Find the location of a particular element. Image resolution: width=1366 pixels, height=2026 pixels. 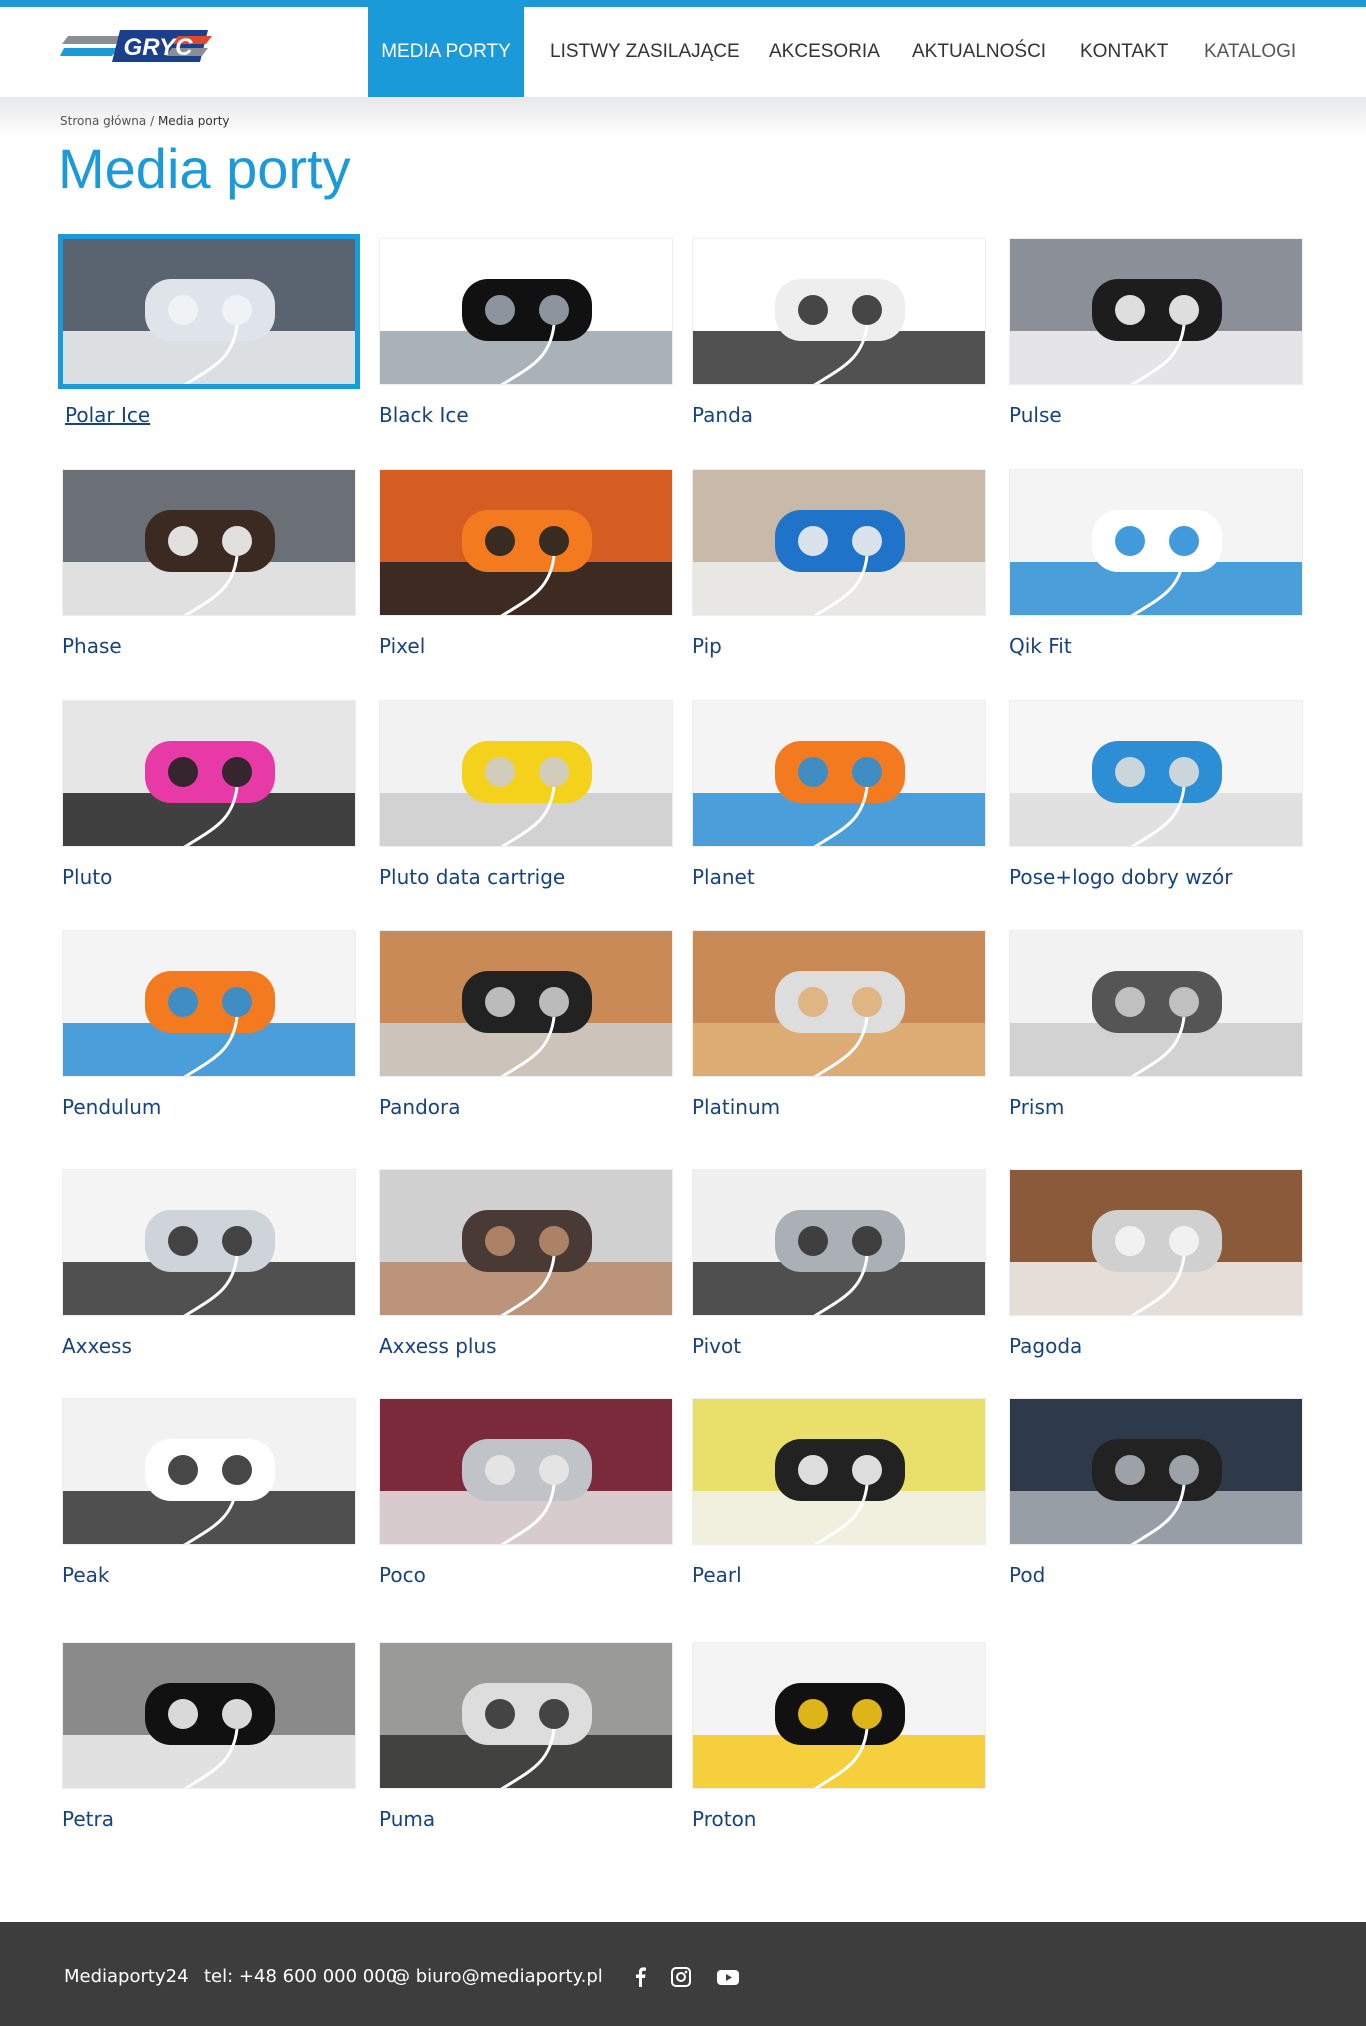

footer-email: @ biuro@mediaporty.pl is located at coordinates (497, 1976).